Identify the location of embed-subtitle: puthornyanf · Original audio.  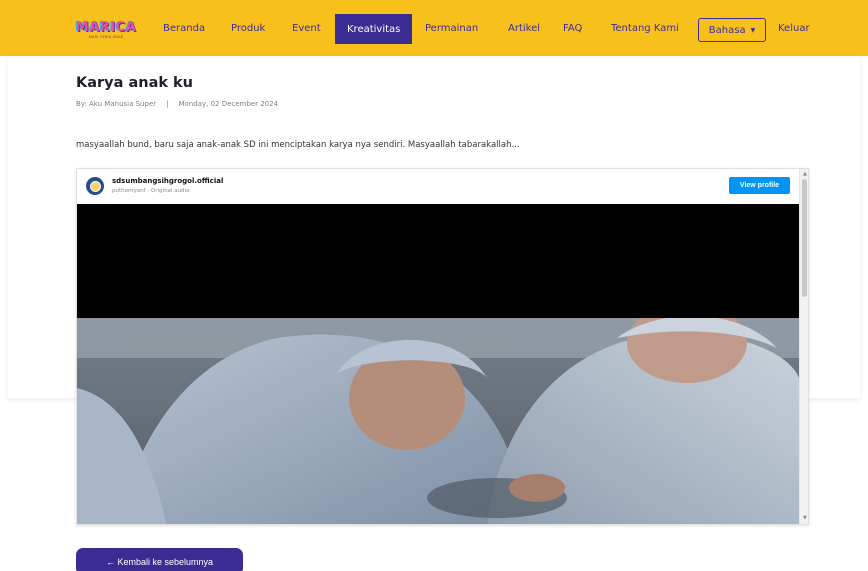
(151, 191).